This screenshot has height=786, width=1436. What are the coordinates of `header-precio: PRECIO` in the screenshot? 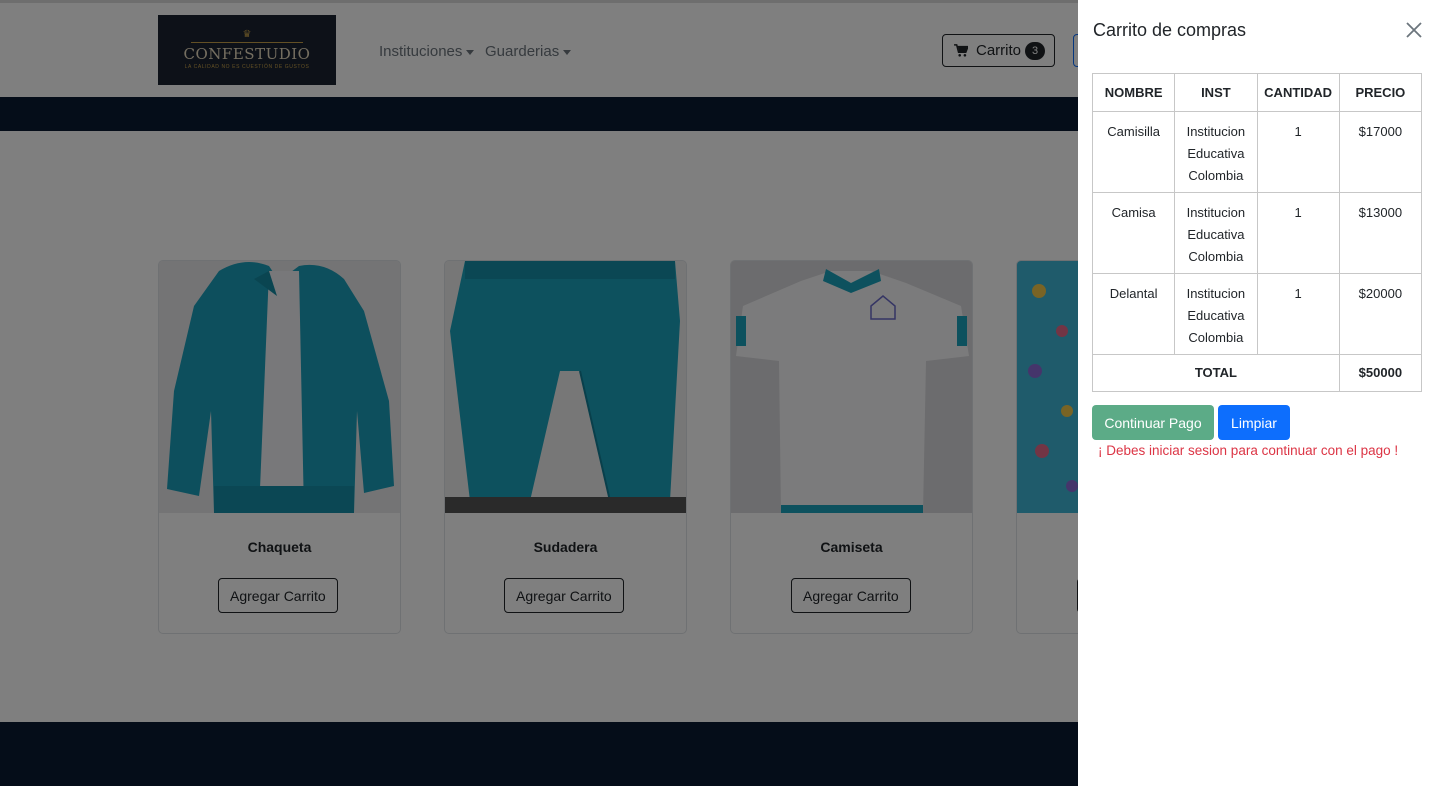 It's located at (1380, 92).